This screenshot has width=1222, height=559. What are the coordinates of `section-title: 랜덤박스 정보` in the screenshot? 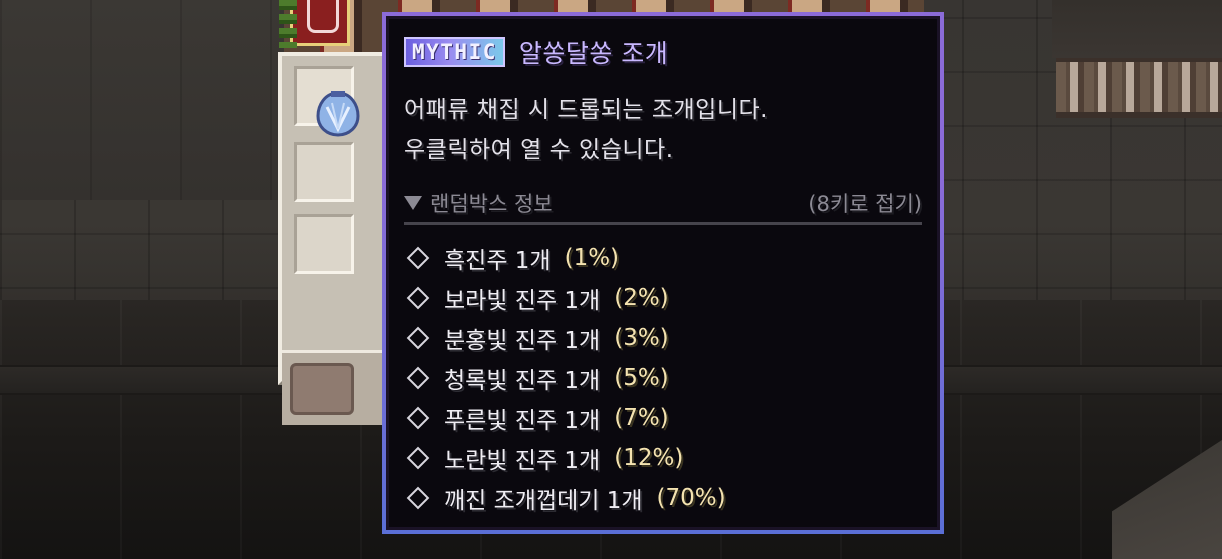 It's located at (491, 204).